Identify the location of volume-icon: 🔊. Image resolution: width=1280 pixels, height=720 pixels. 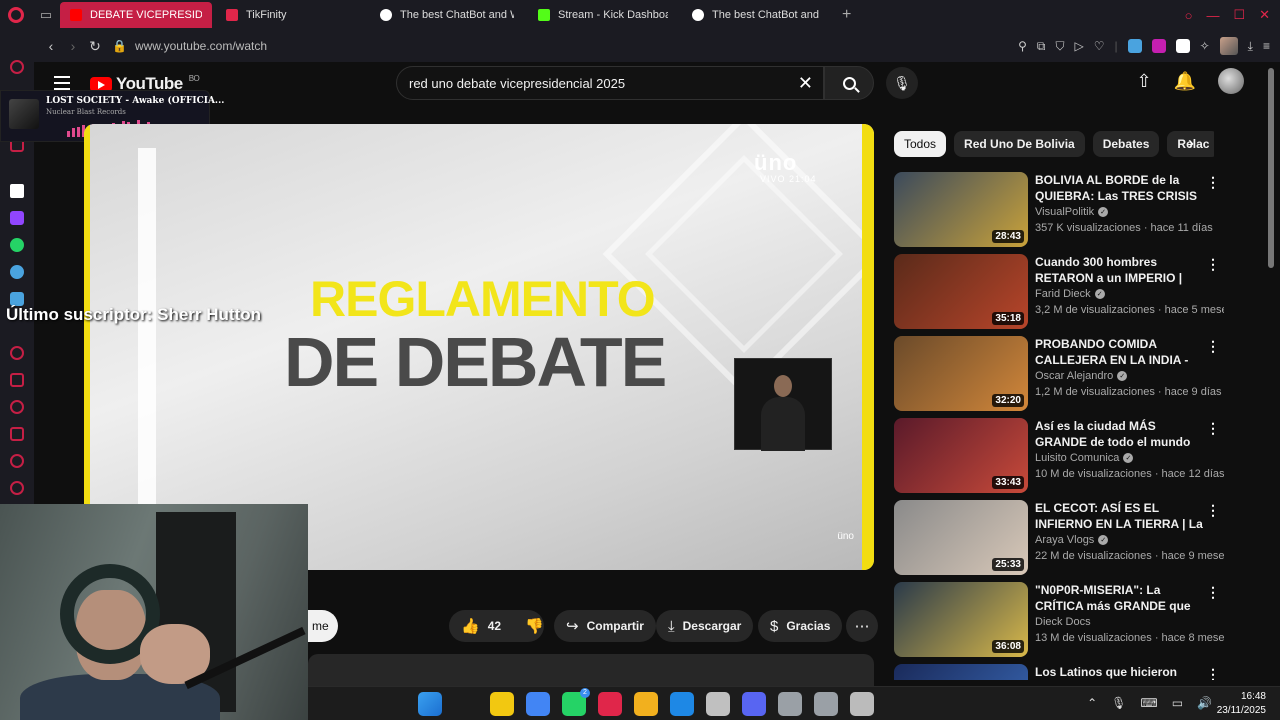
(1204, 703).